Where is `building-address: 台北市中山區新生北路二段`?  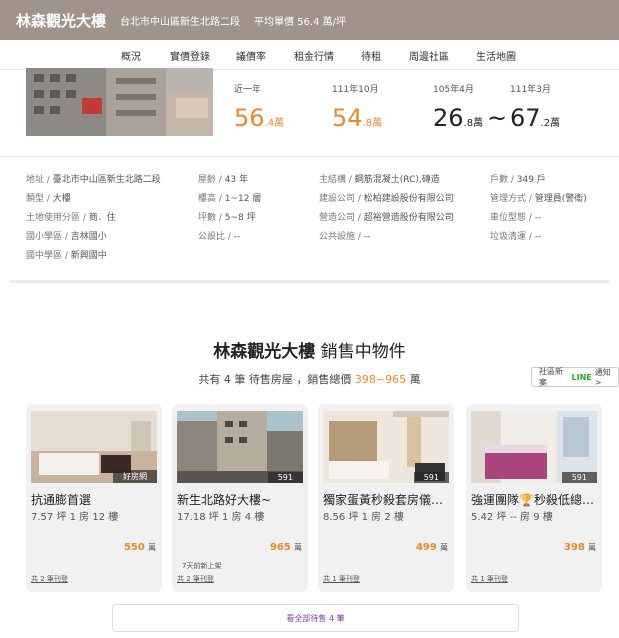
building-address: 台北市中山區新生北路二段 is located at coordinates (180, 22).